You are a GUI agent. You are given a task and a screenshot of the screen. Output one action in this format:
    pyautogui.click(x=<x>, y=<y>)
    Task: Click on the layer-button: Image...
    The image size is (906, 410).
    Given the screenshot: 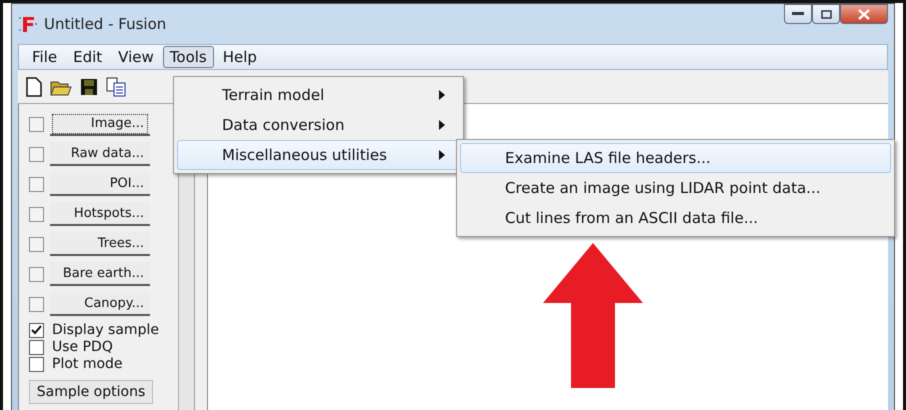 What is the action you would take?
    pyautogui.click(x=100, y=124)
    